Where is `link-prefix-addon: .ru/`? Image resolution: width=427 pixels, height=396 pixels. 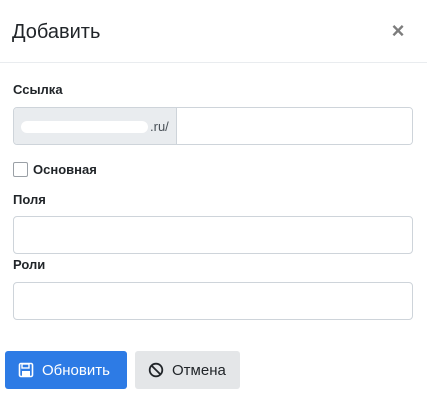 link-prefix-addon: .ru/ is located at coordinates (95, 126).